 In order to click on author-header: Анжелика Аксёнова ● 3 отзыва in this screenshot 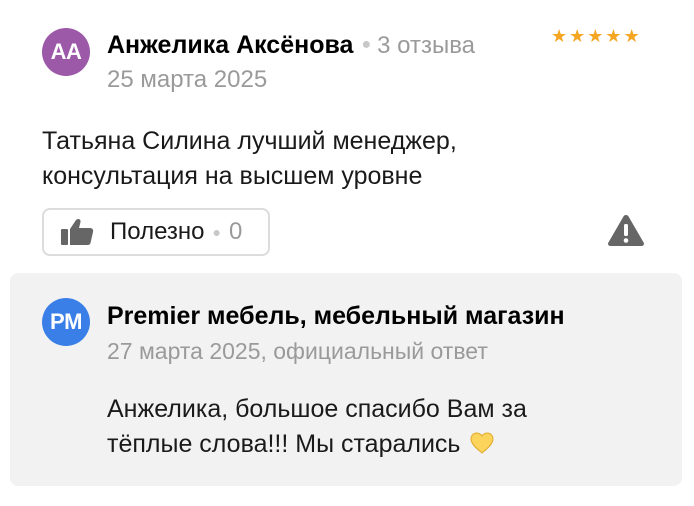, I will do `click(291, 45)`.